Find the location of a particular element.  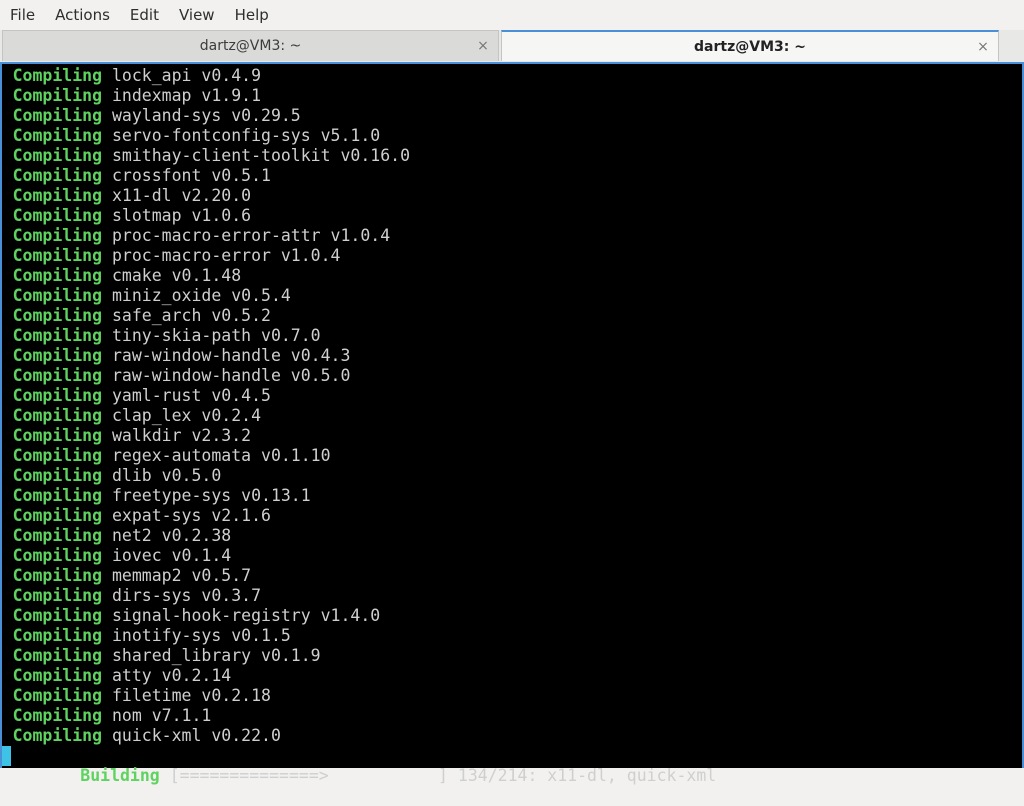

crate-name: dirs-sys v0.3.7 is located at coordinates (187, 595).